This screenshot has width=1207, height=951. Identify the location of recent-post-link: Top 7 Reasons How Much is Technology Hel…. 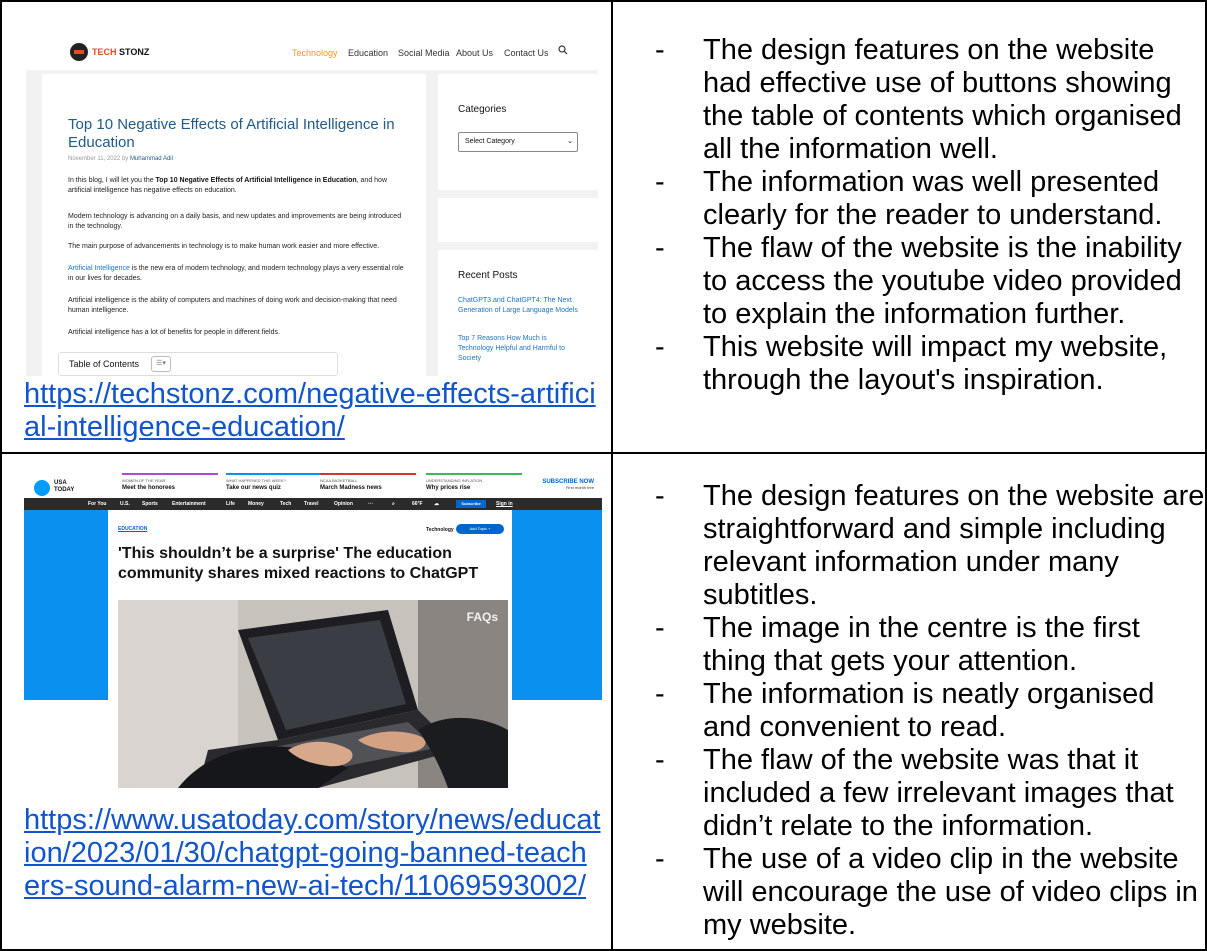
(518, 349).